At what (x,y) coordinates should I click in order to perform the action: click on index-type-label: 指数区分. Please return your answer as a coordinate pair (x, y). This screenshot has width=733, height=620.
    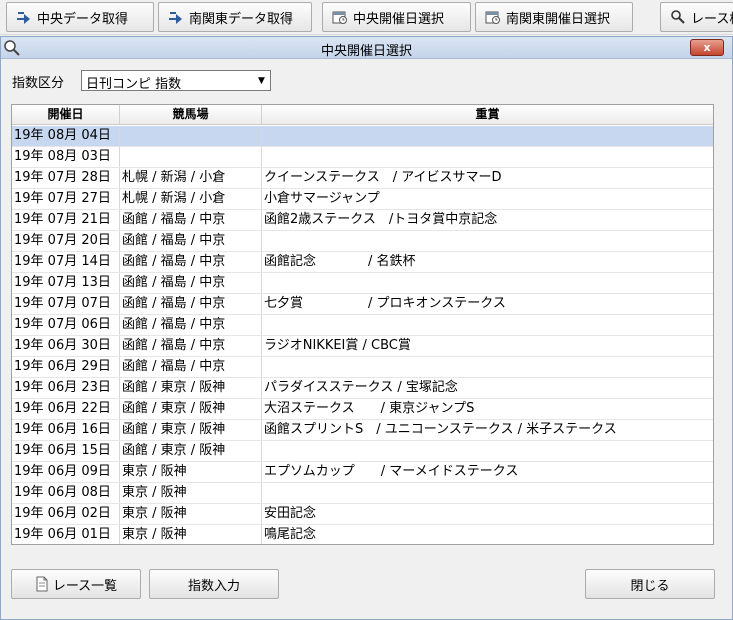
    Looking at the image, I should click on (38, 83).